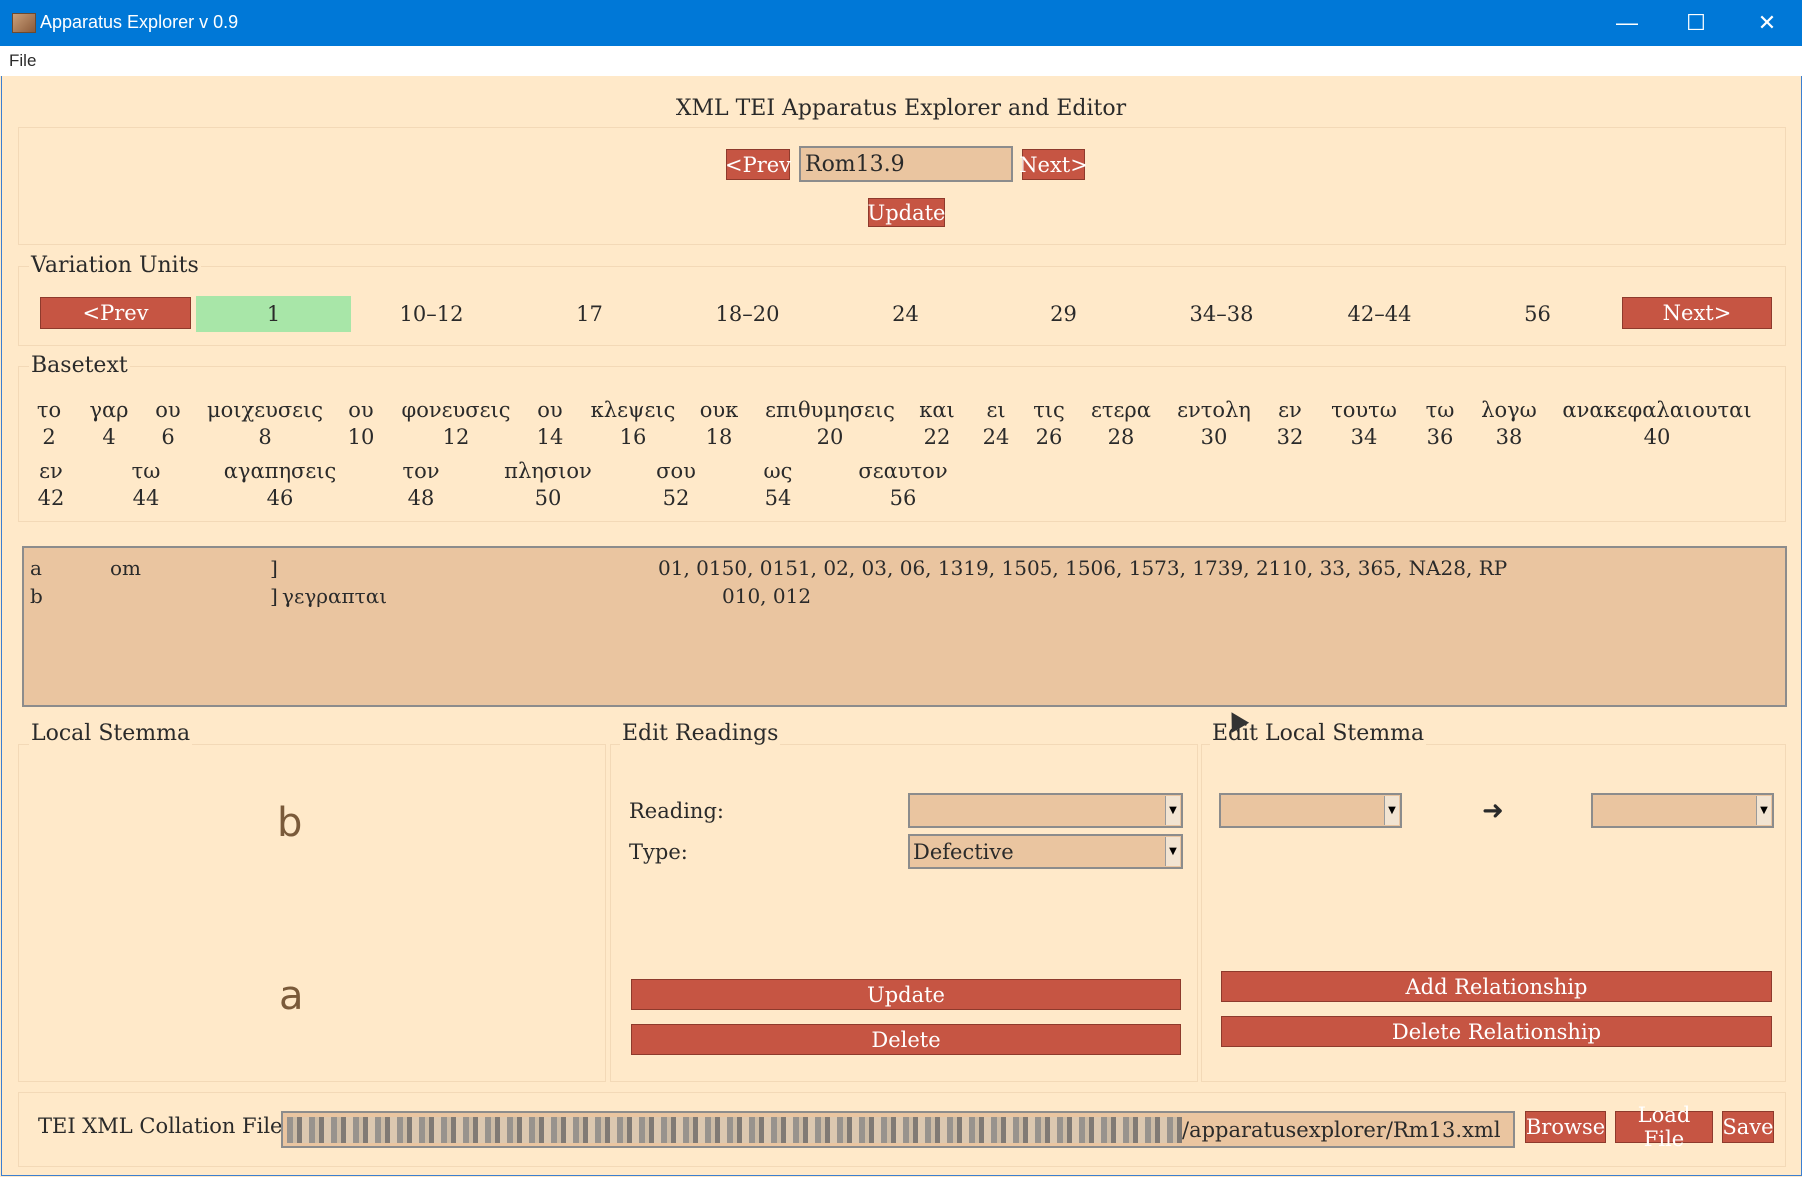 Image resolution: width=1802 pixels, height=1177 pixels. Describe the element at coordinates (903, 498) in the screenshot. I see `basetext-word-index: 56` at that location.